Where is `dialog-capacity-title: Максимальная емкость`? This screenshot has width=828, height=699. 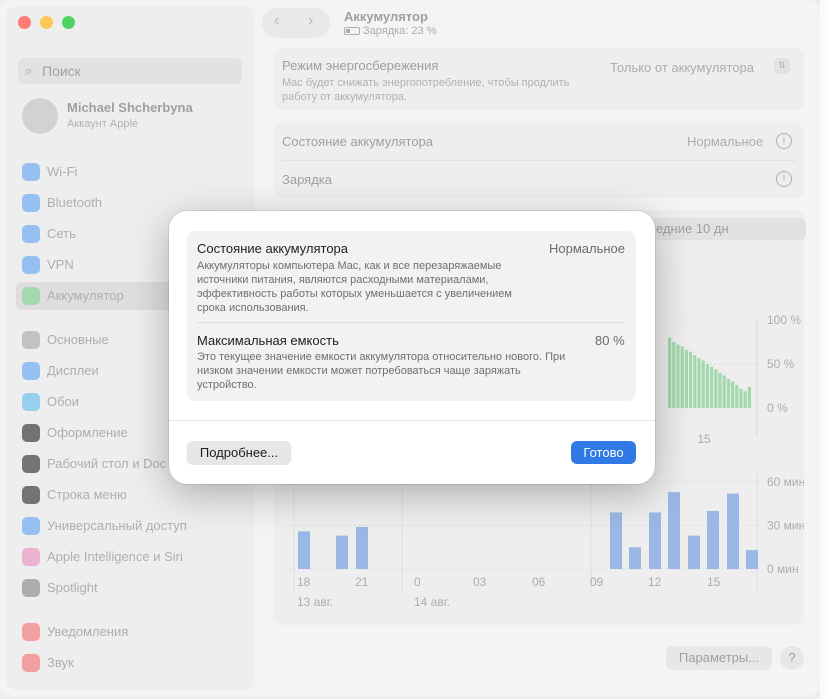
dialog-capacity-title: Максимальная емкость is located at coordinates (268, 340).